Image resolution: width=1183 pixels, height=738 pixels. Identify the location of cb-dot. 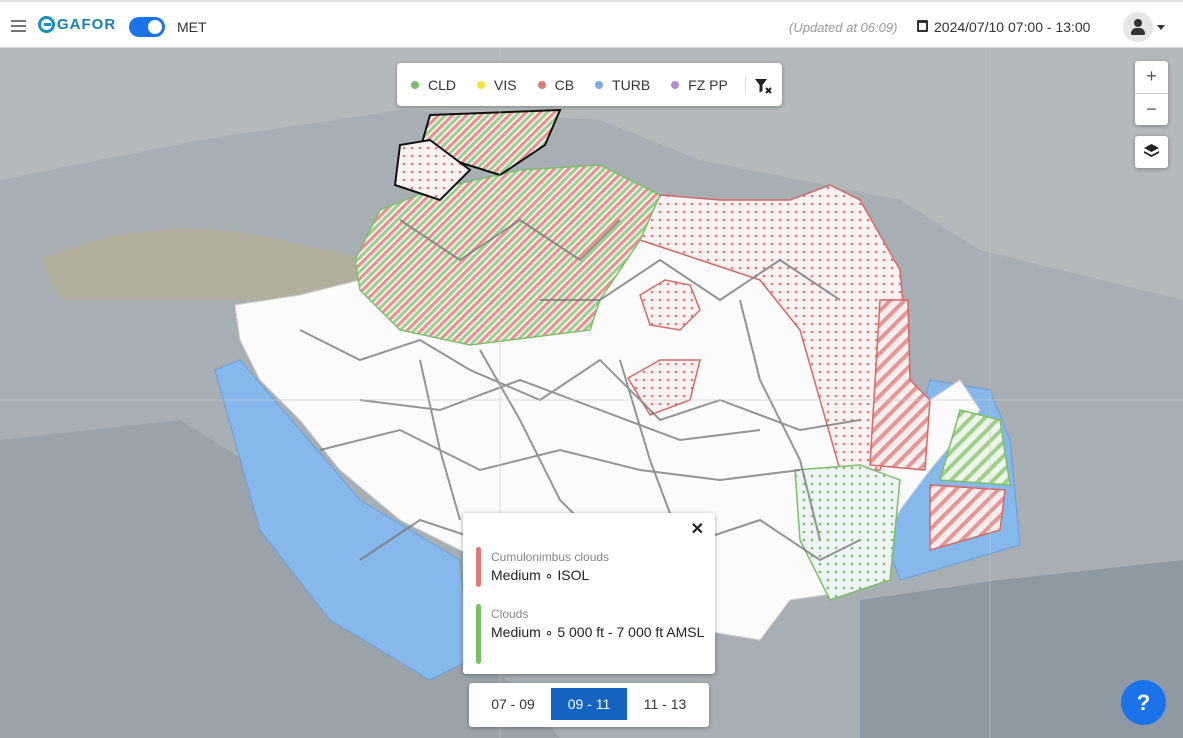
(541, 84).